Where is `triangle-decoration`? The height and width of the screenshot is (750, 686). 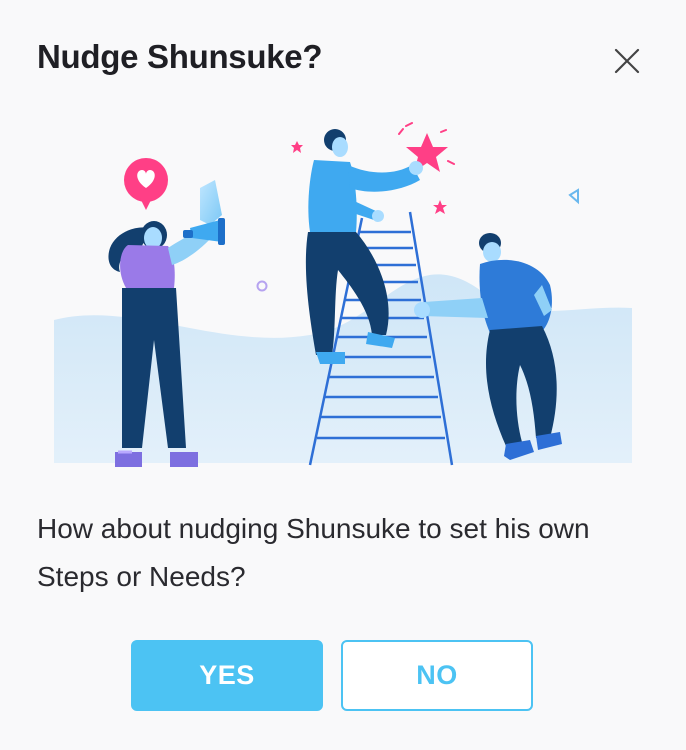 triangle-decoration is located at coordinates (573, 196).